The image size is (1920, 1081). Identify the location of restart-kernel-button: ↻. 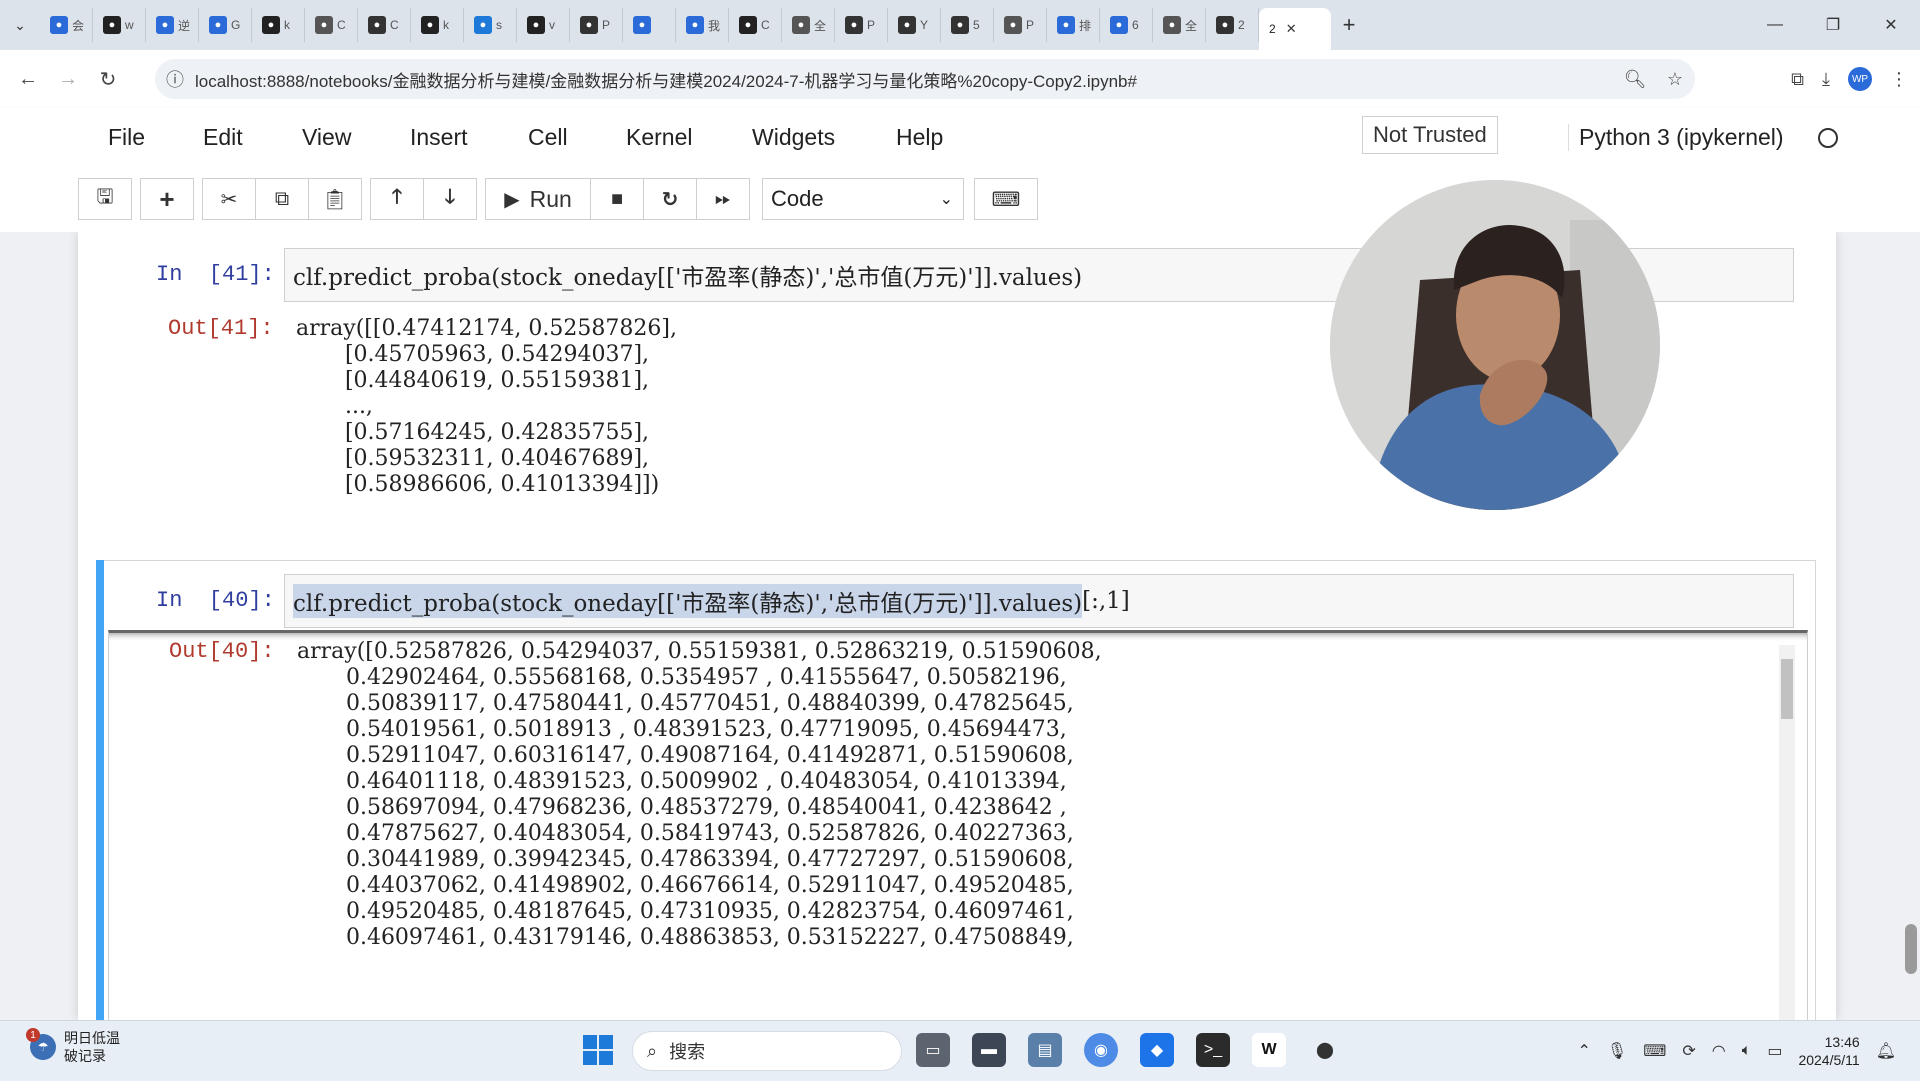
(670, 199).